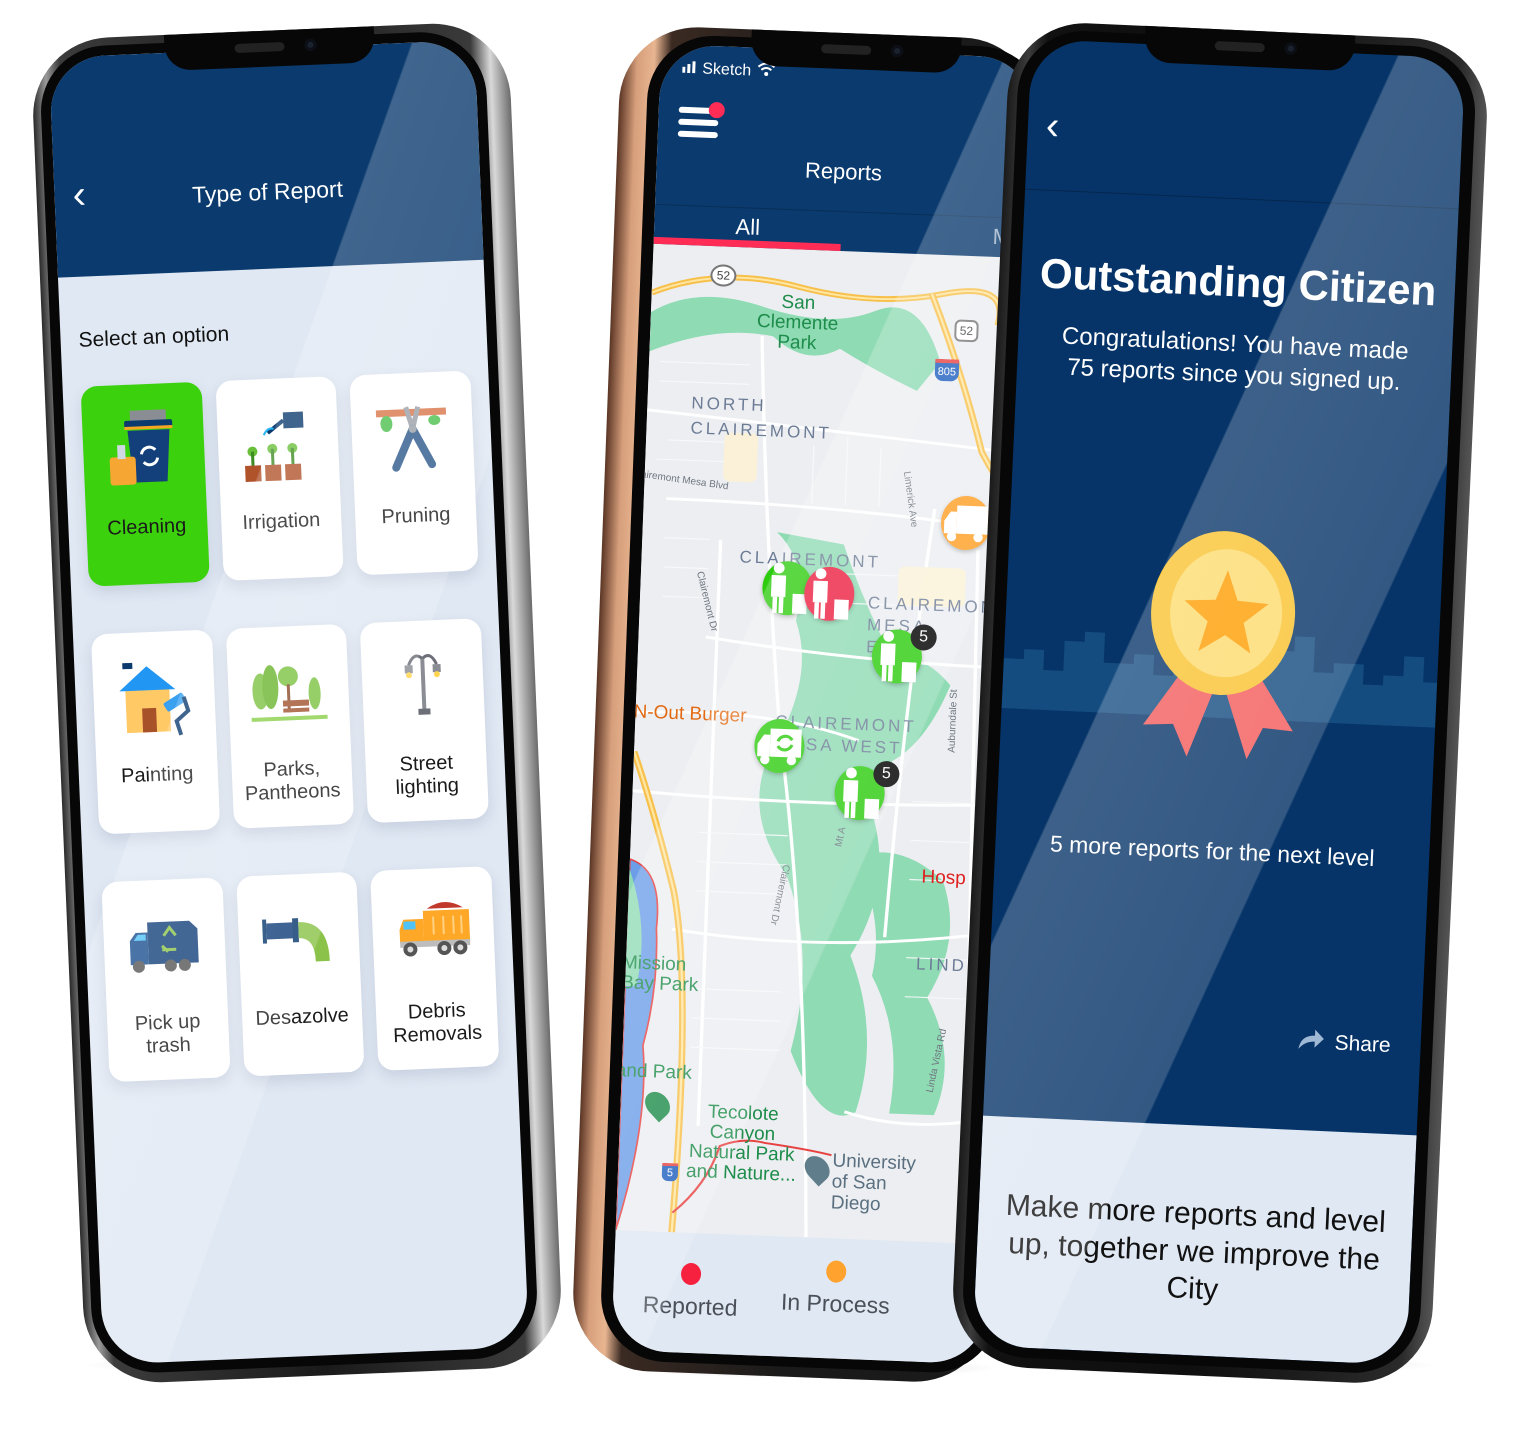  Describe the element at coordinates (1219, 645) in the screenshot. I see `gold-star-medal-icon` at that location.